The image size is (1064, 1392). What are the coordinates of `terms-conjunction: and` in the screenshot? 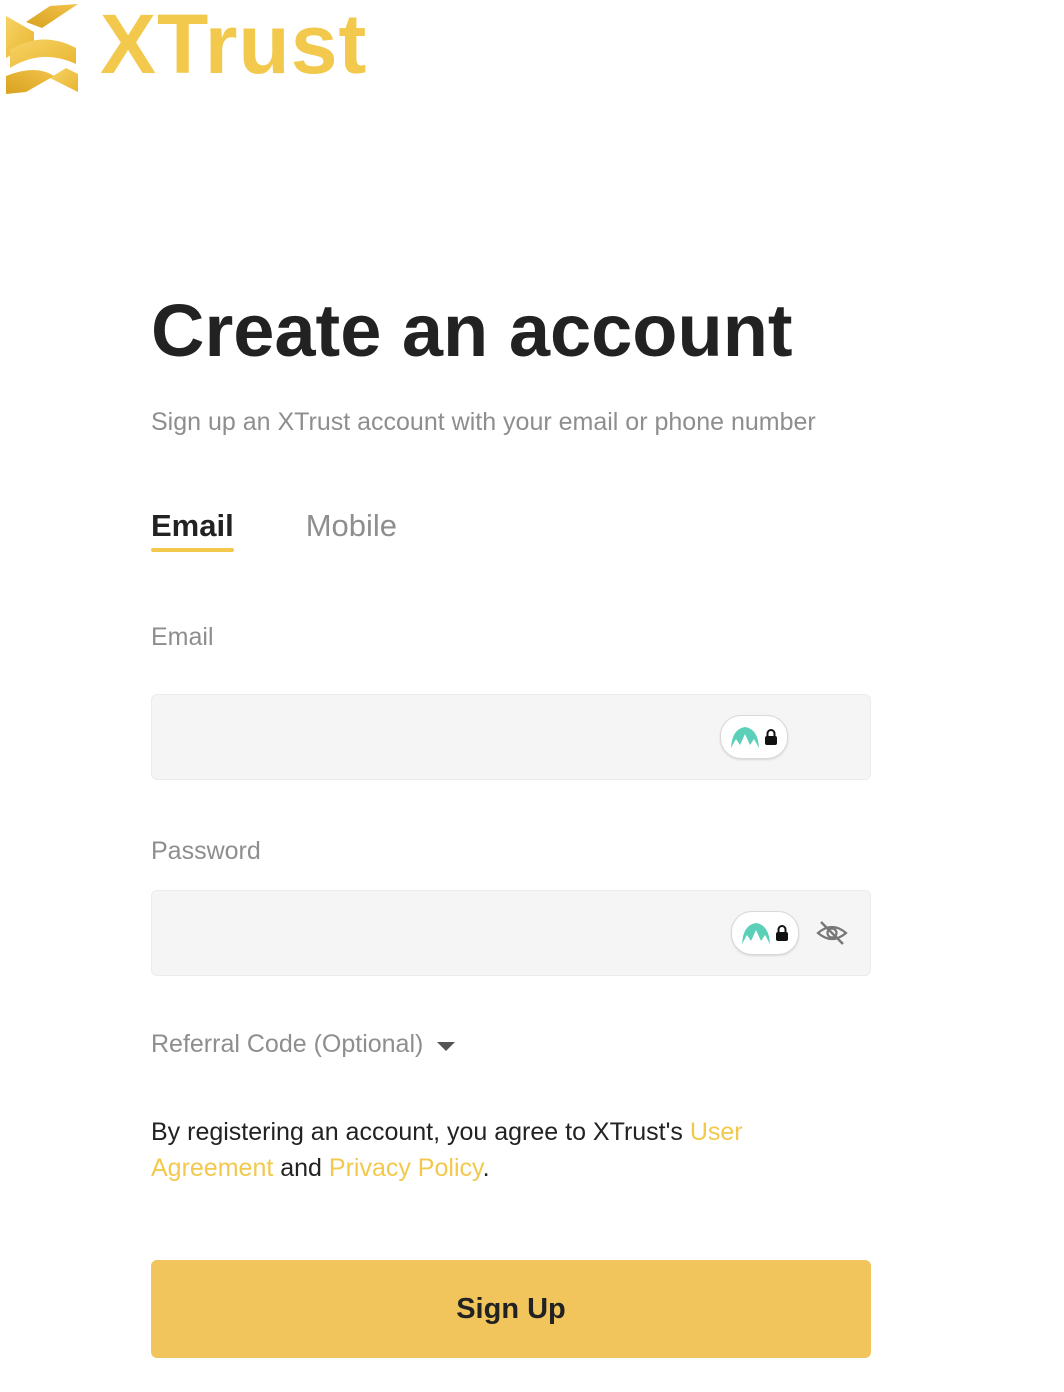 It's located at (301, 1168).